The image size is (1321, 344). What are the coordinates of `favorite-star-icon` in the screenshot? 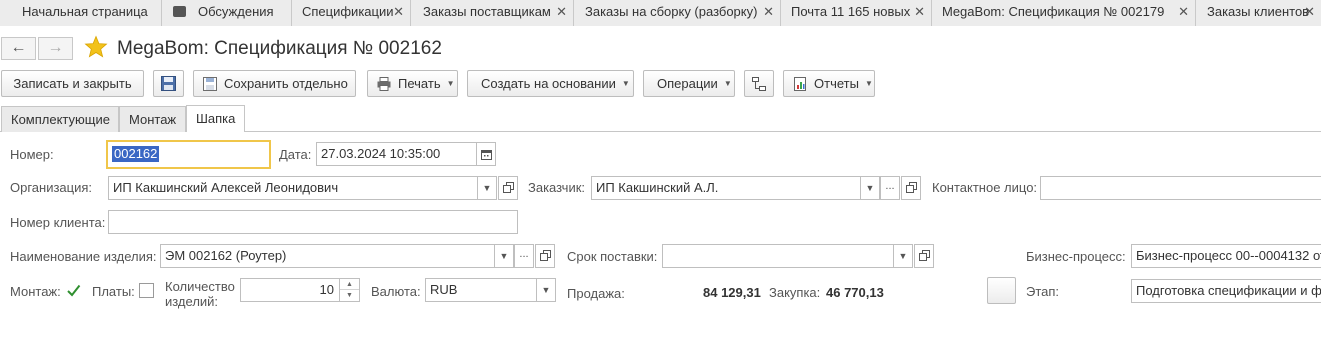 It's located at (96, 47).